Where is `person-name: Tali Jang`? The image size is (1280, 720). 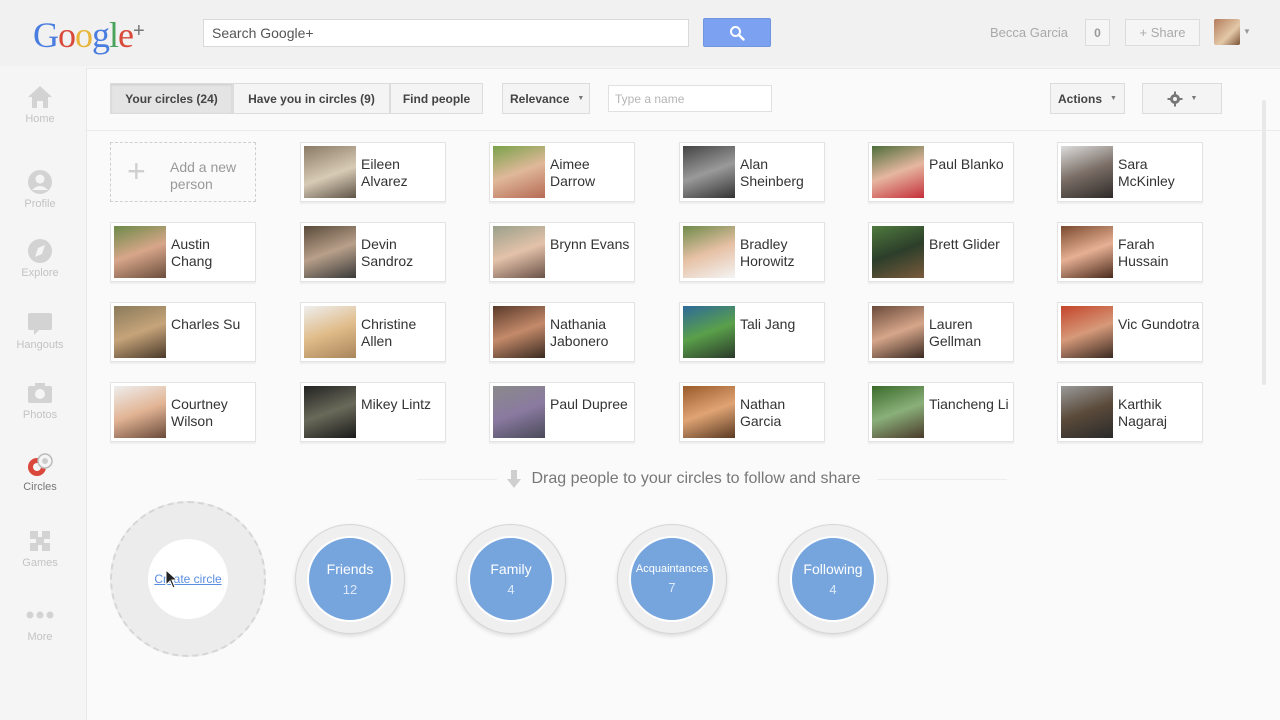 person-name: Tali Jang is located at coordinates (768, 324).